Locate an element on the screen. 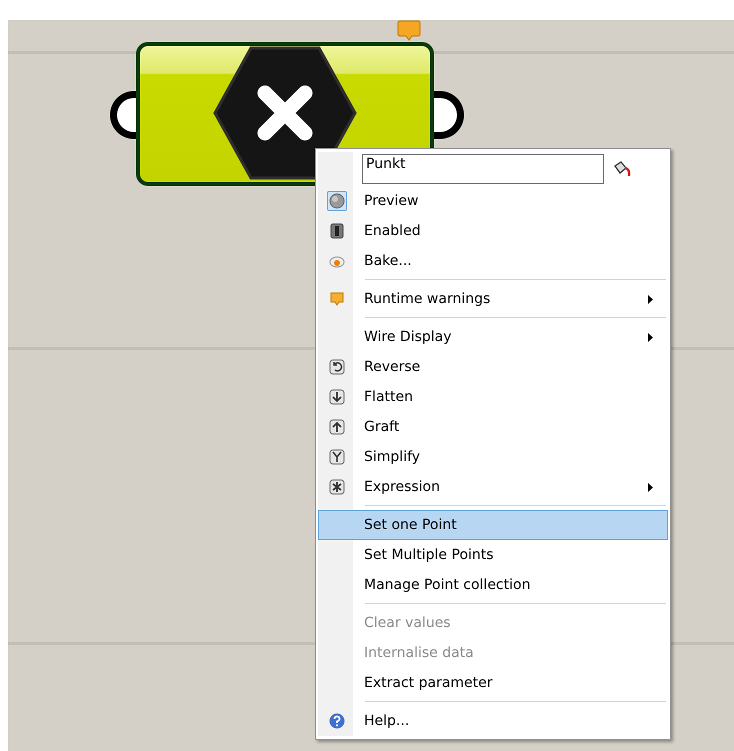 The width and height of the screenshot is (734, 751). menu-item: Preview is located at coordinates (493, 201).